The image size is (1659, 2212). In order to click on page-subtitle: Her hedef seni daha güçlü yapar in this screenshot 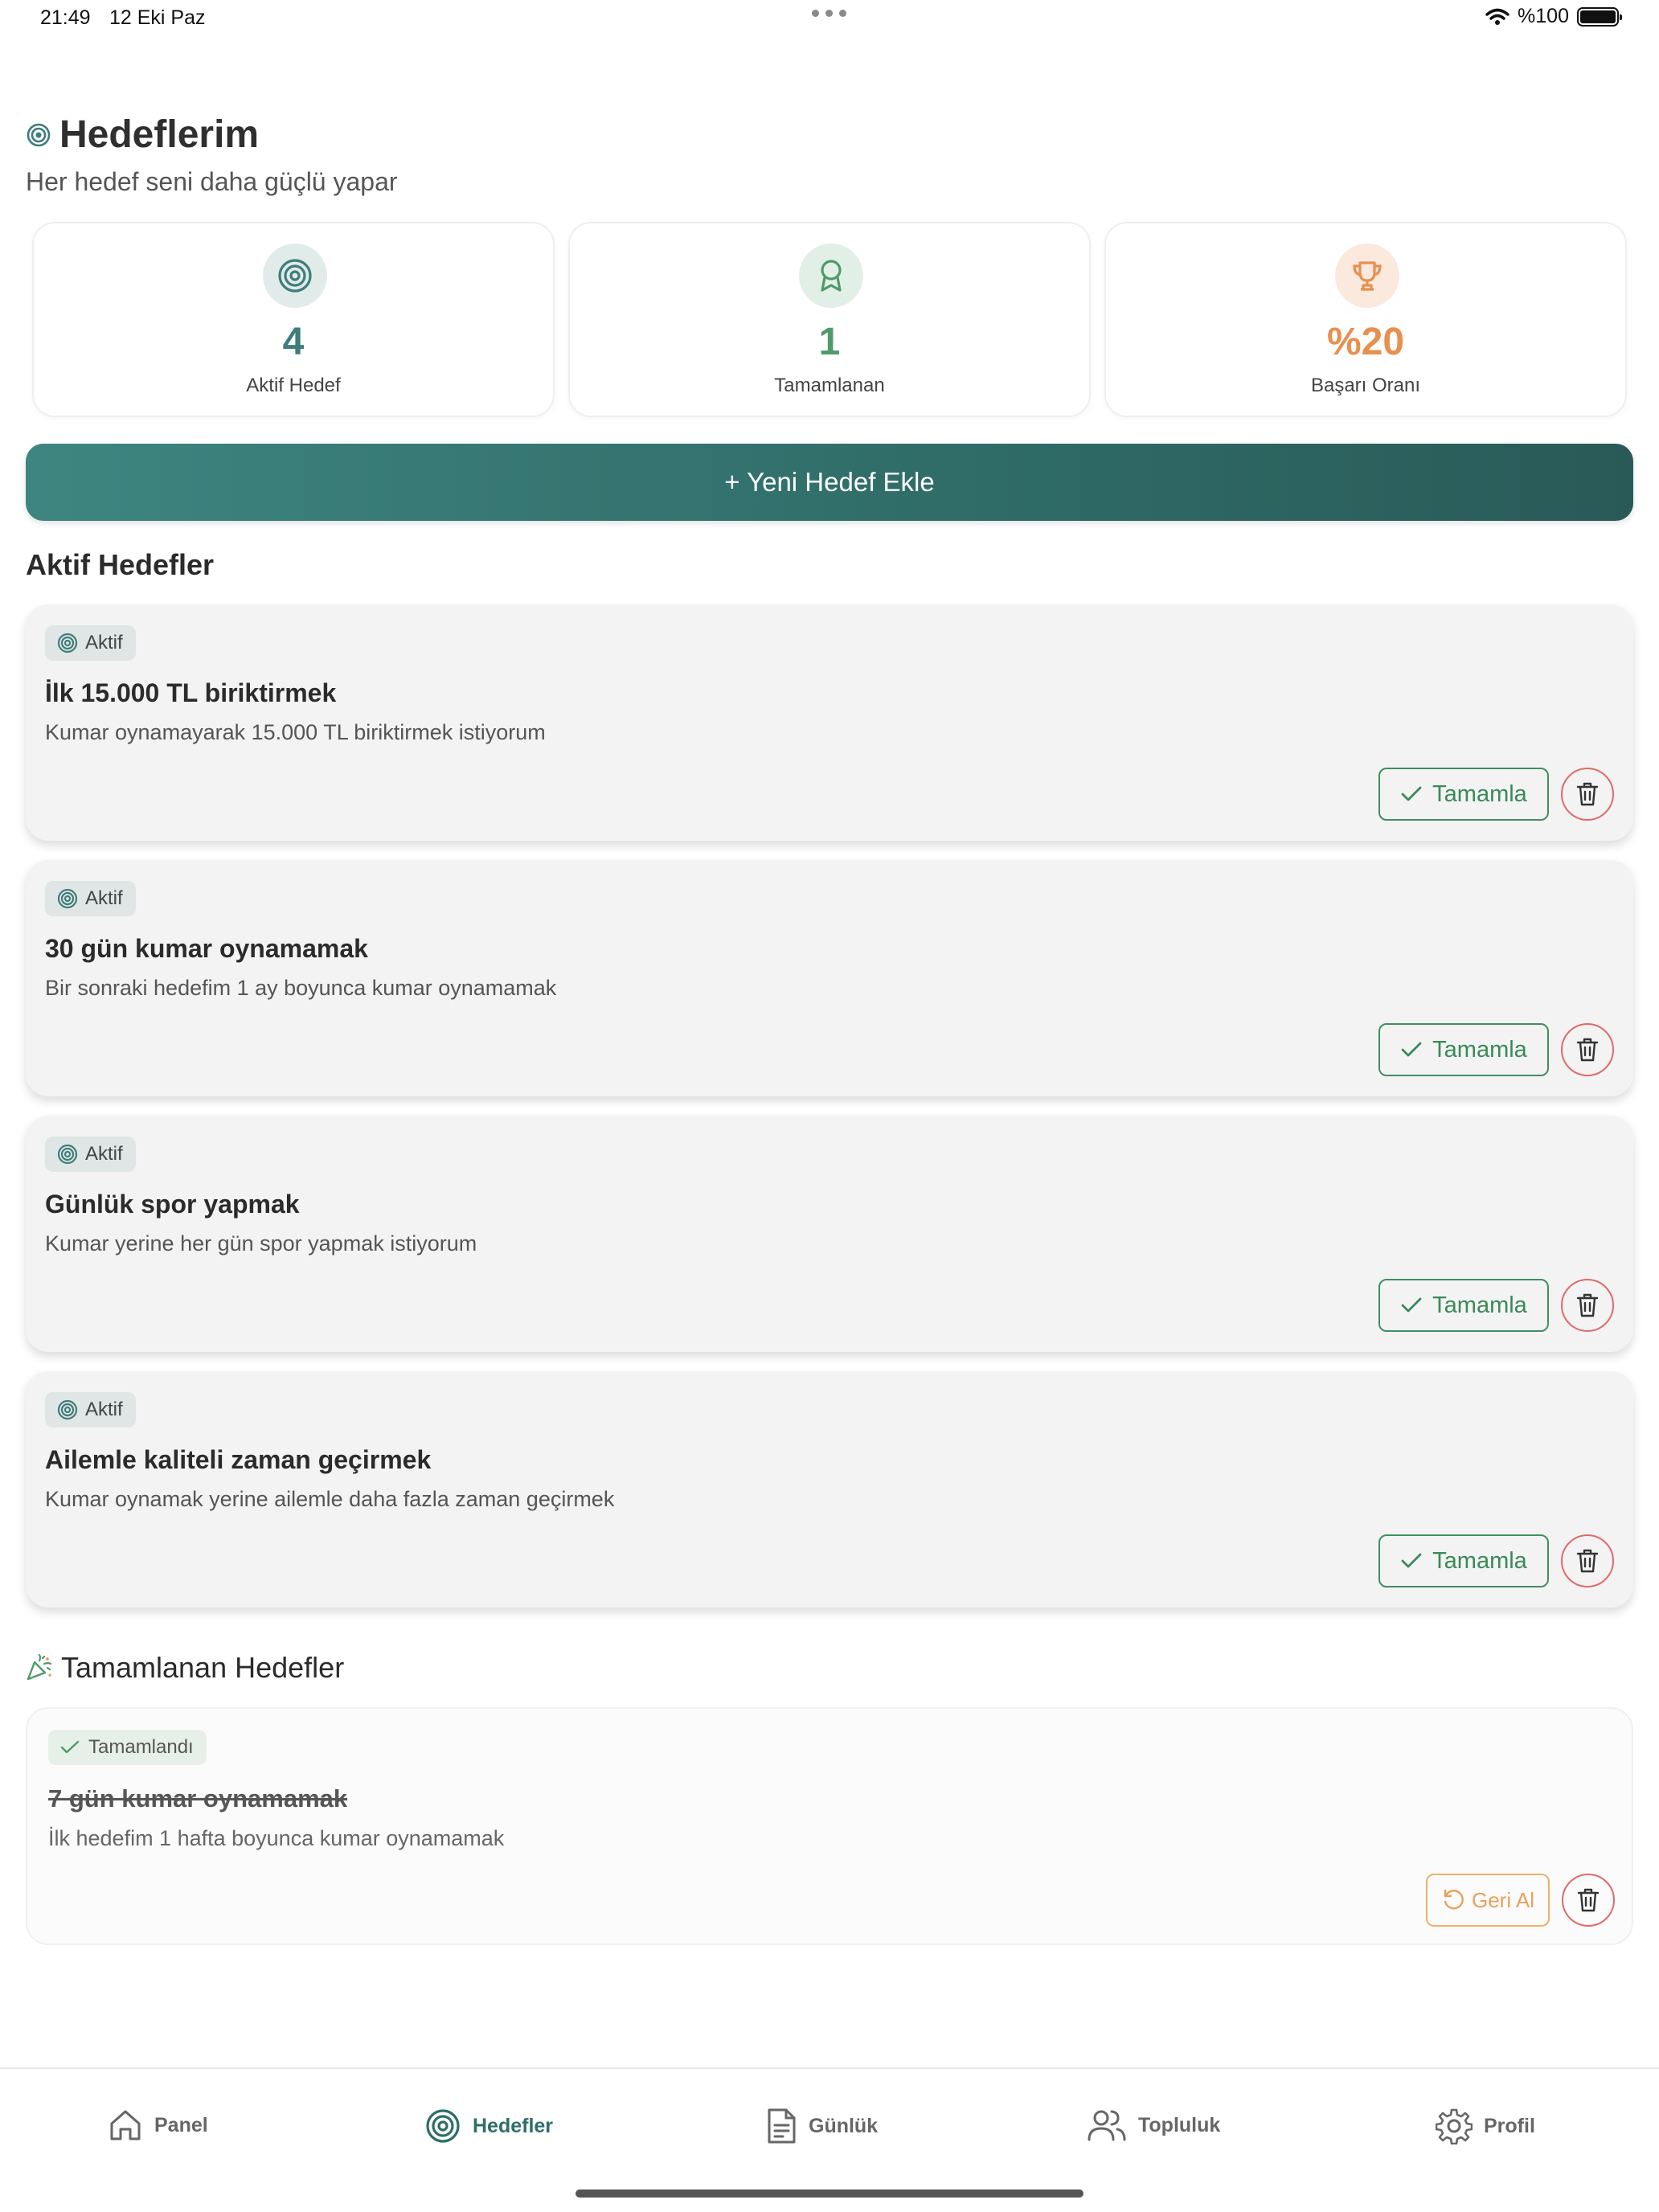, I will do `click(212, 181)`.